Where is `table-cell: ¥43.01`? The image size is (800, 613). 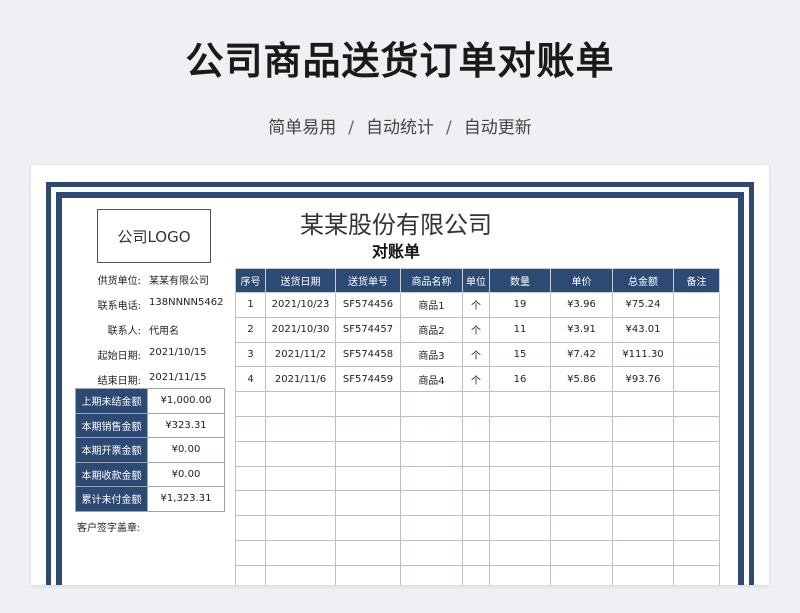 table-cell: ¥43.01 is located at coordinates (643, 329).